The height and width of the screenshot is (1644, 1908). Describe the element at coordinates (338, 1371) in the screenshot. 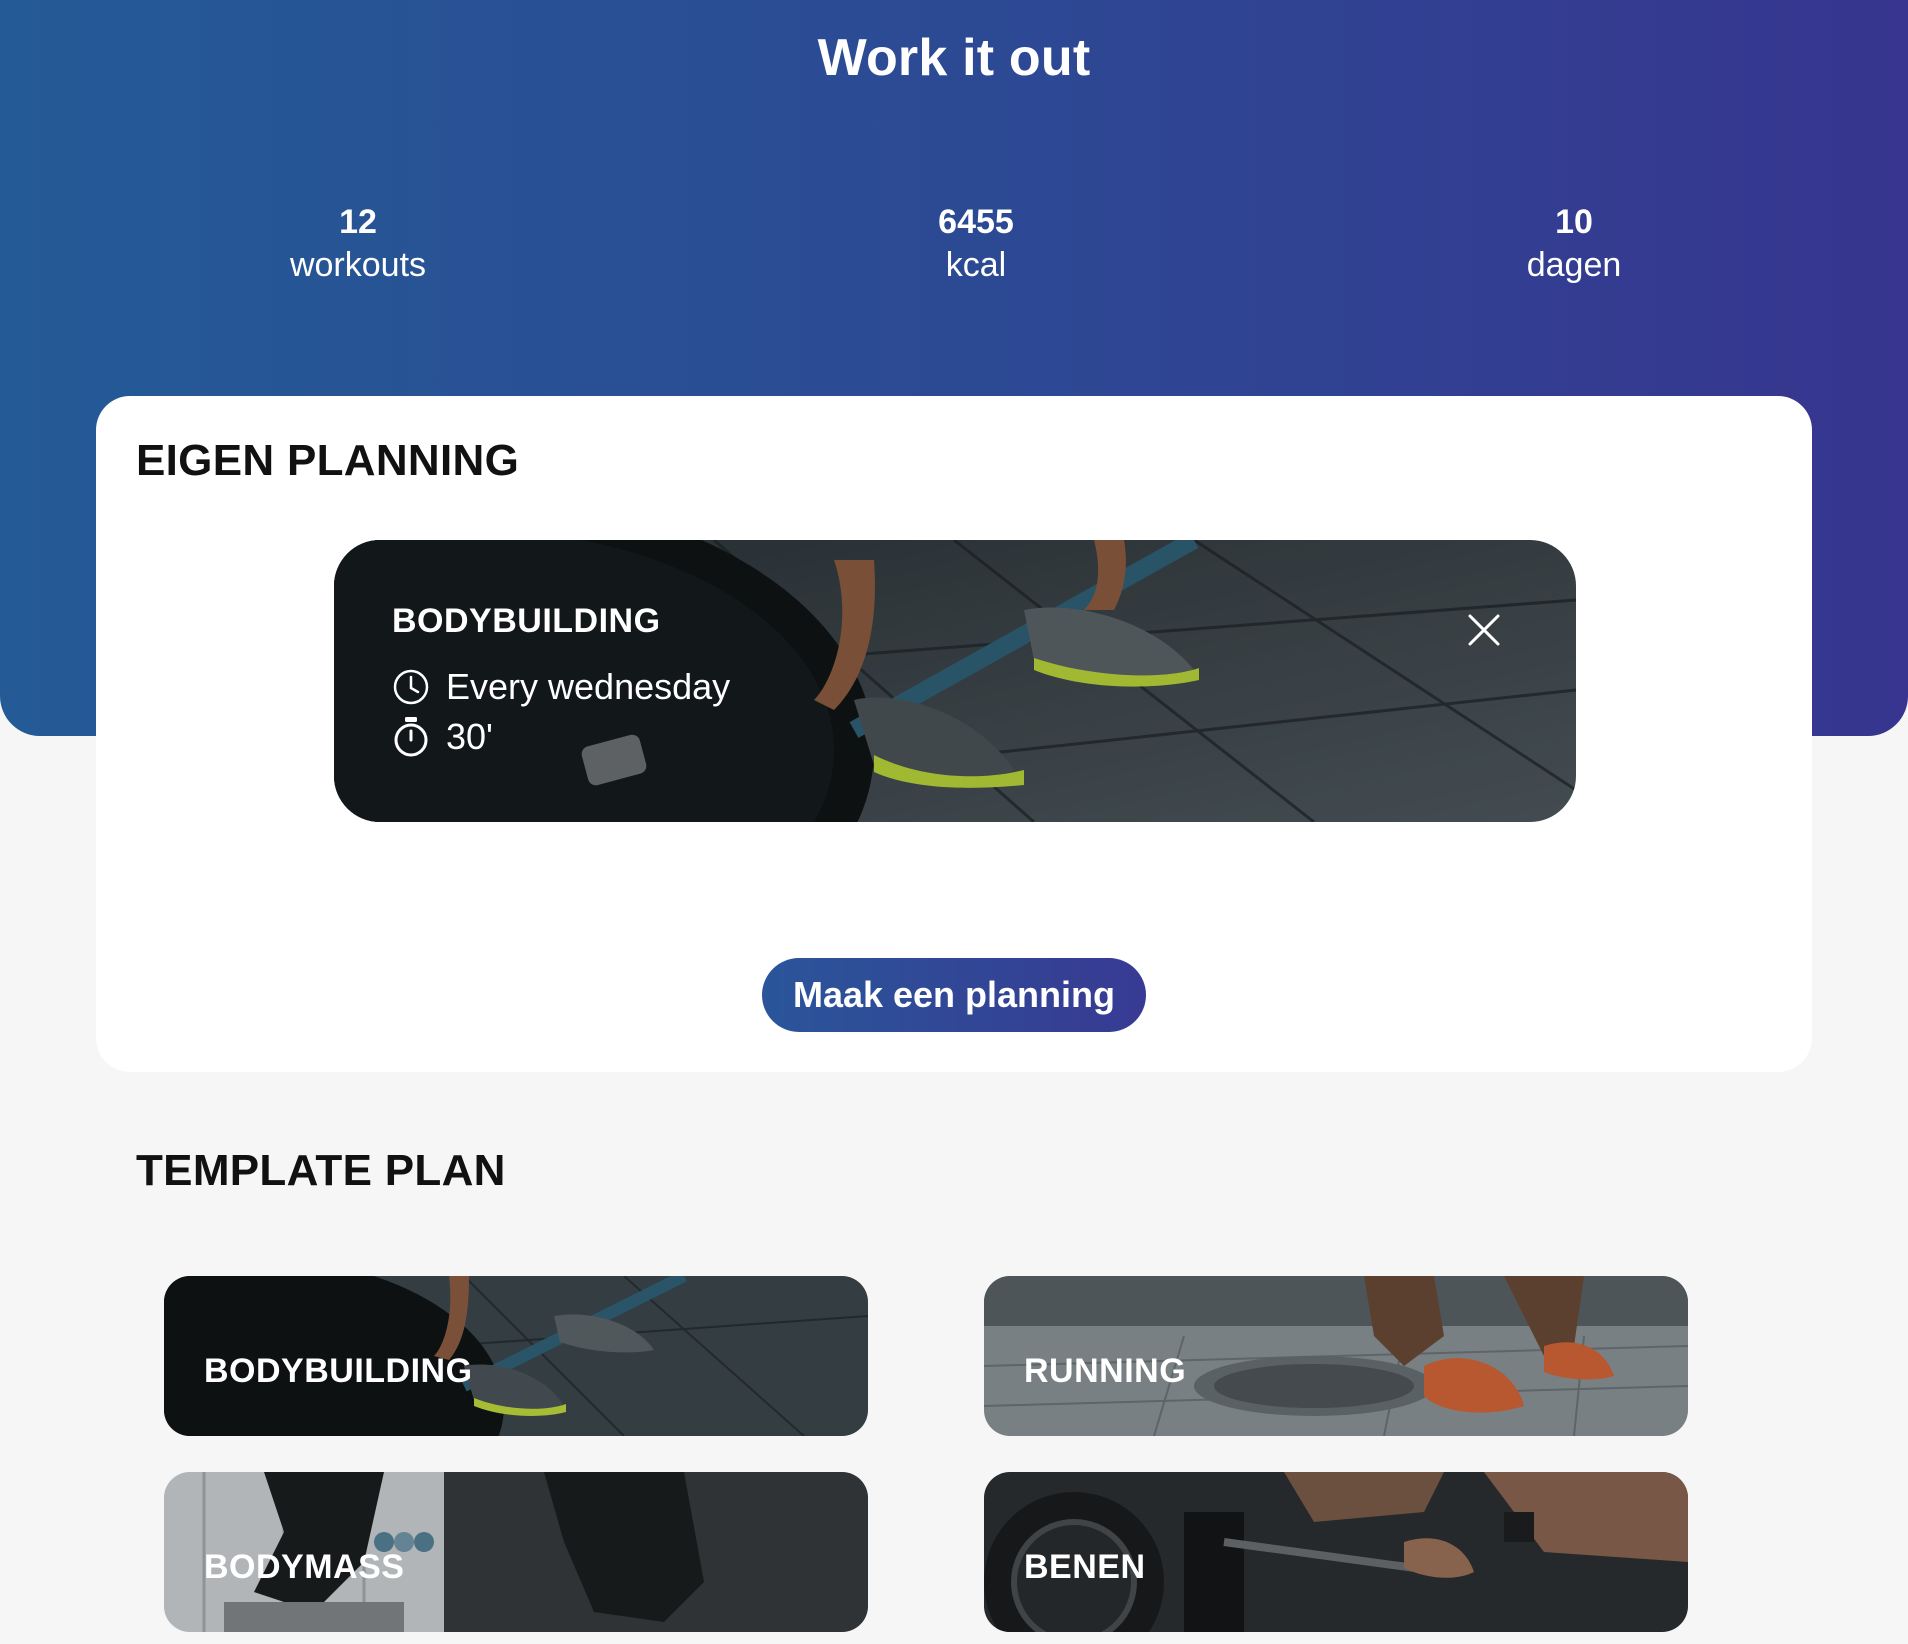

I see `template-label: BODYBUILDING` at that location.